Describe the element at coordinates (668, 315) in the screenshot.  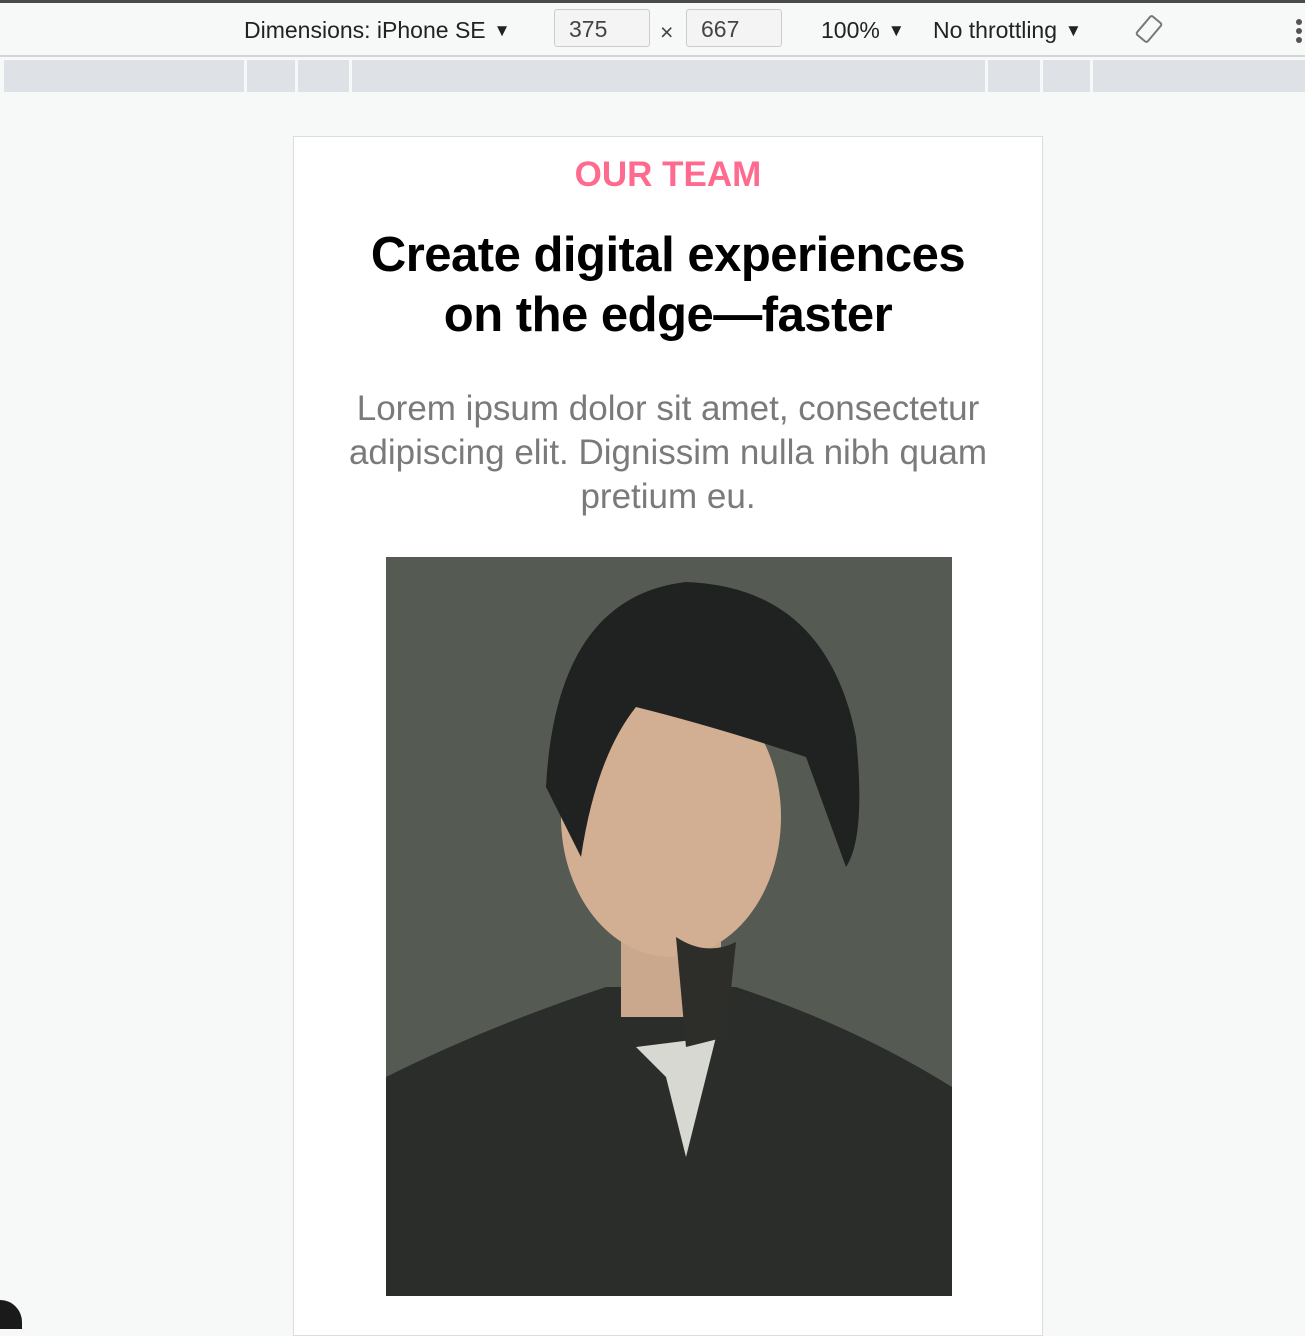
I see `title-line-2: on the edge—faster` at that location.